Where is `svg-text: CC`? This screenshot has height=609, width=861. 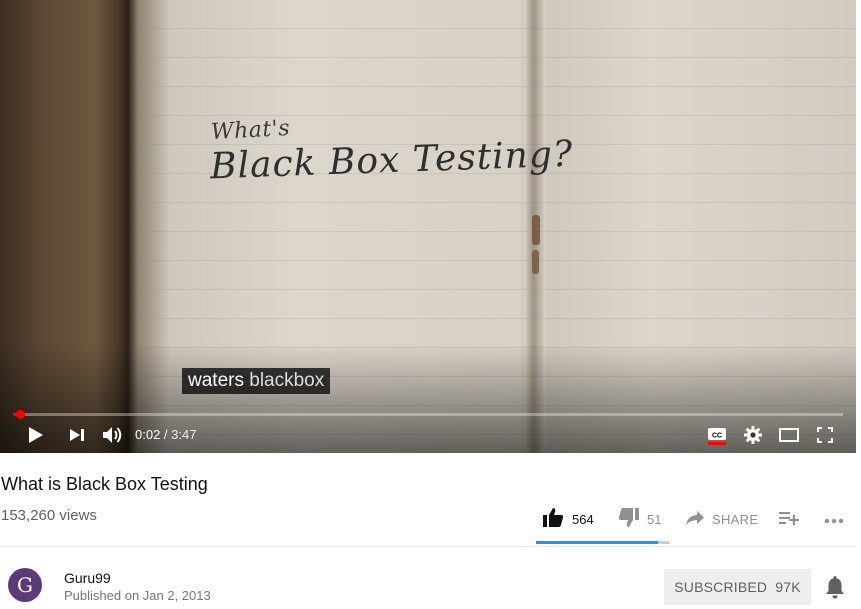 svg-text: CC is located at coordinates (717, 436).